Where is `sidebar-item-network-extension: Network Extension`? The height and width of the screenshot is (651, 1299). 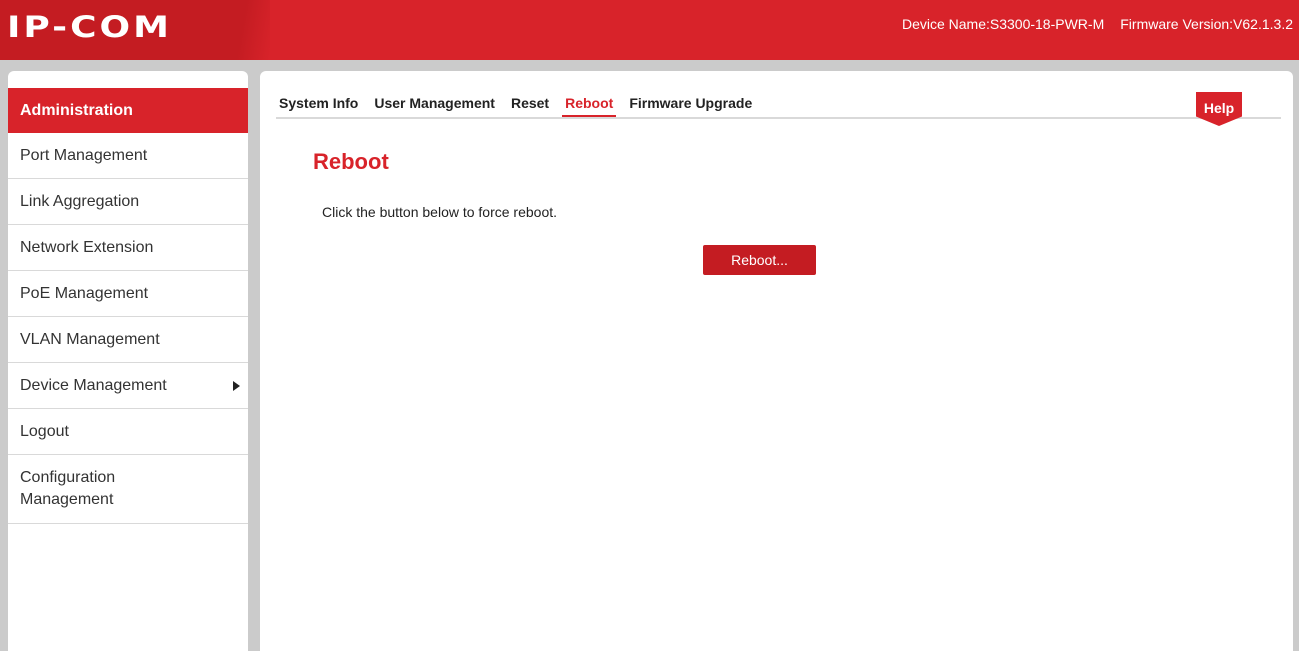
sidebar-item-network-extension: Network Extension is located at coordinates (128, 248).